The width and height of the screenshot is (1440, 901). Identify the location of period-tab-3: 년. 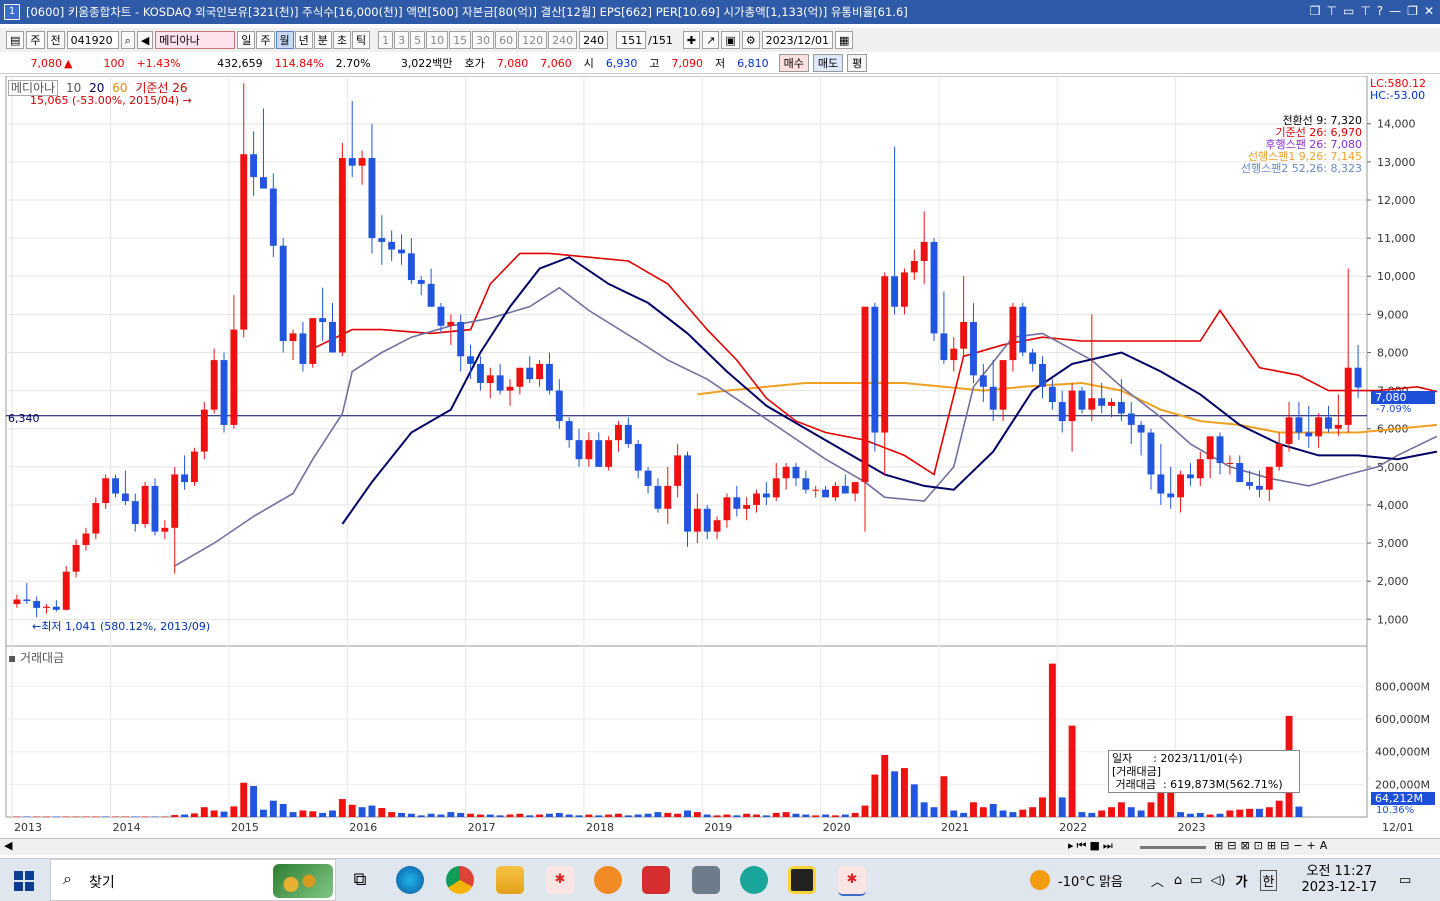
(303, 40).